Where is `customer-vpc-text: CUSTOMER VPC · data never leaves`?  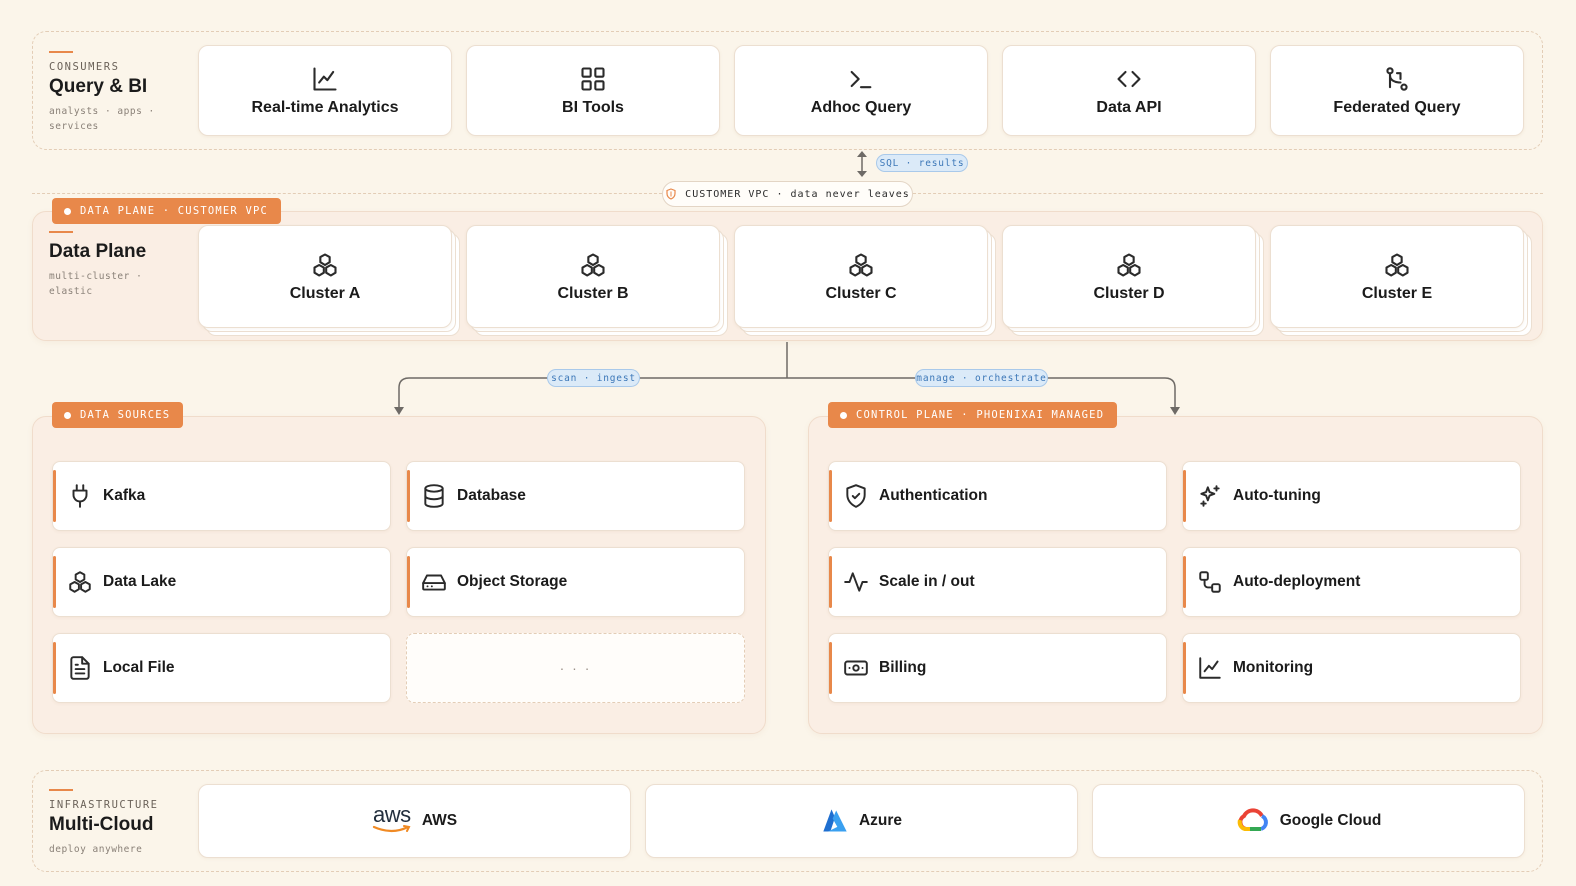 customer-vpc-text: CUSTOMER VPC · data never leaves is located at coordinates (797, 194).